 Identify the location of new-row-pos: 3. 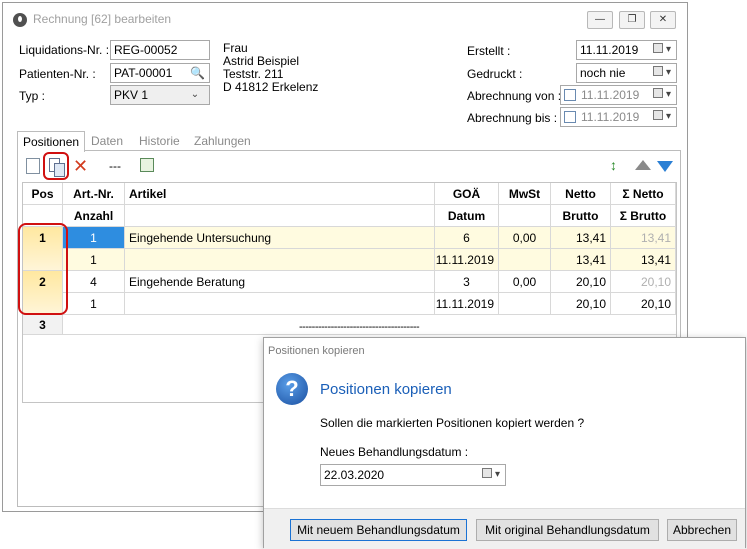
(43, 325).